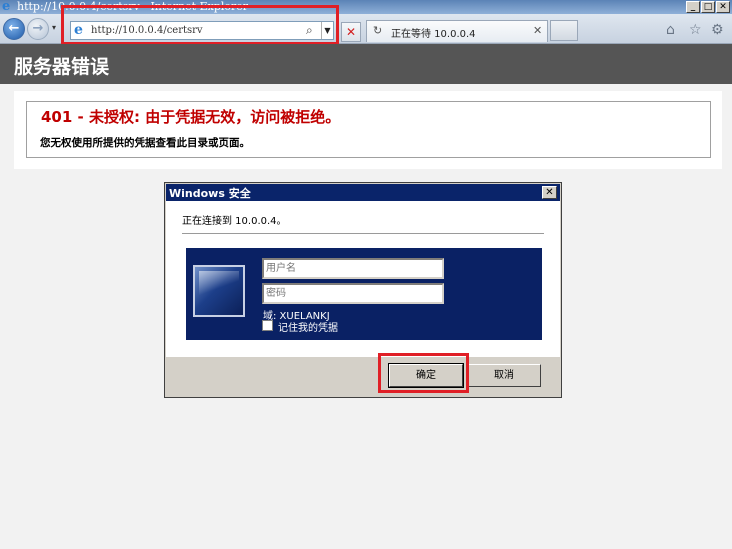 This screenshot has width=732, height=549. What do you see at coordinates (695, 30) in the screenshot?
I see `favorites-star-icon: ☆` at bounding box center [695, 30].